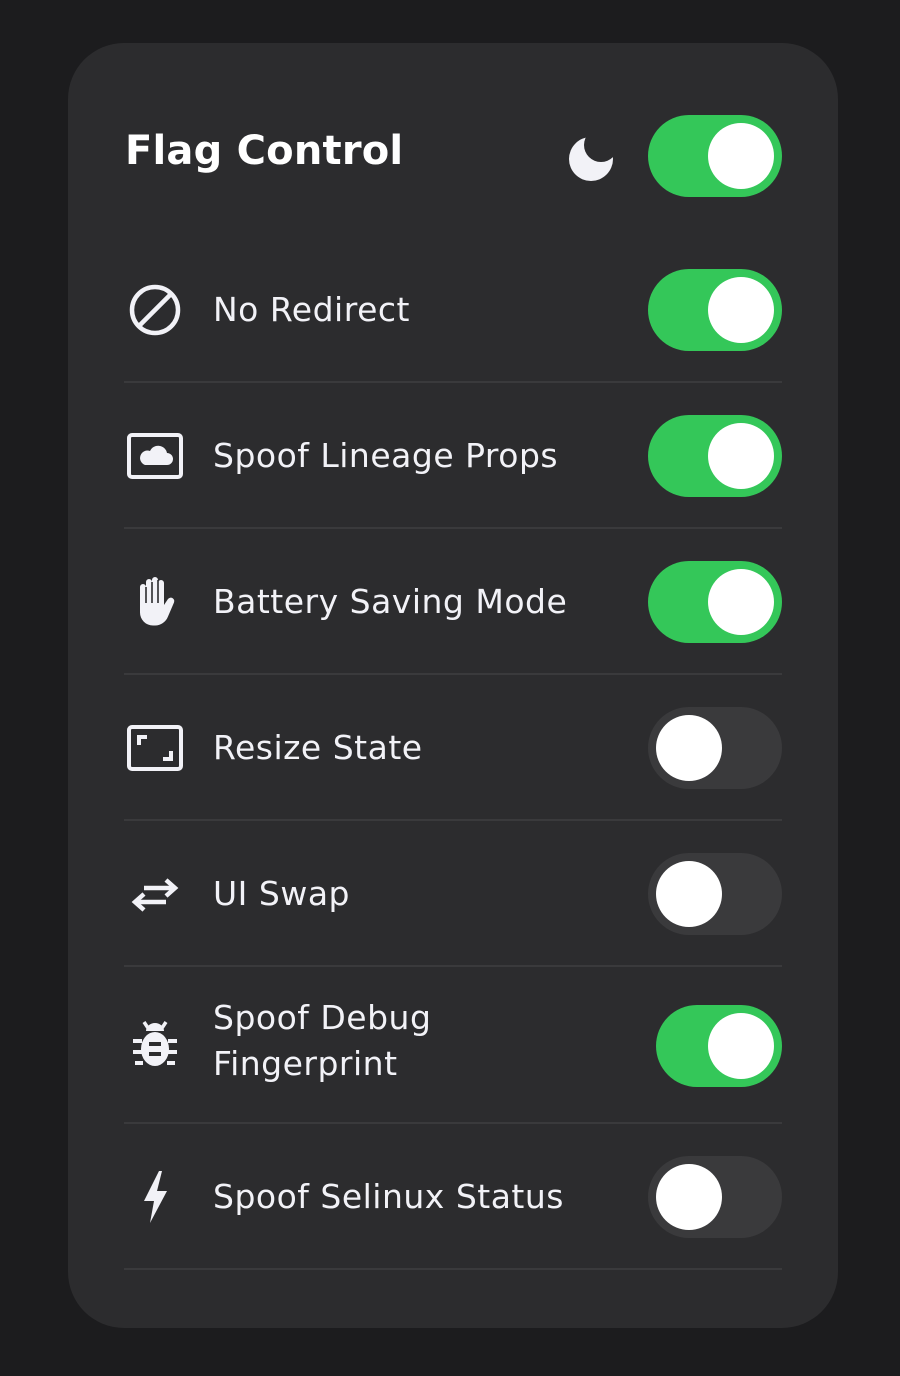 The image size is (900, 1376). I want to click on block-icon, so click(155, 310).